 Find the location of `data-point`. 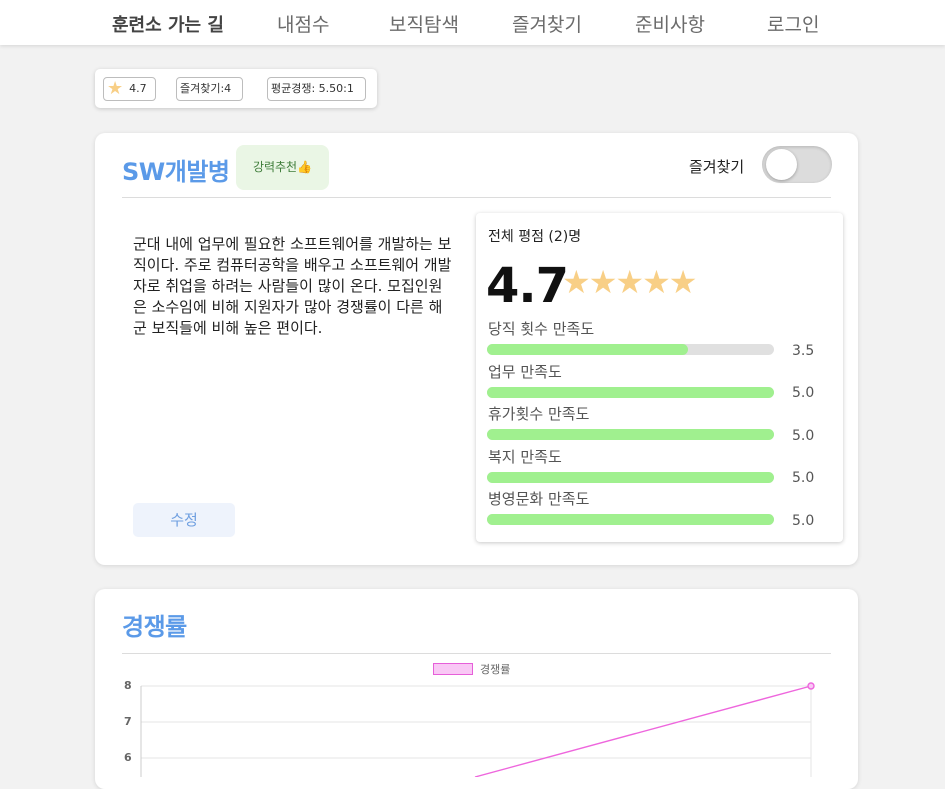

data-point is located at coordinates (811, 686).